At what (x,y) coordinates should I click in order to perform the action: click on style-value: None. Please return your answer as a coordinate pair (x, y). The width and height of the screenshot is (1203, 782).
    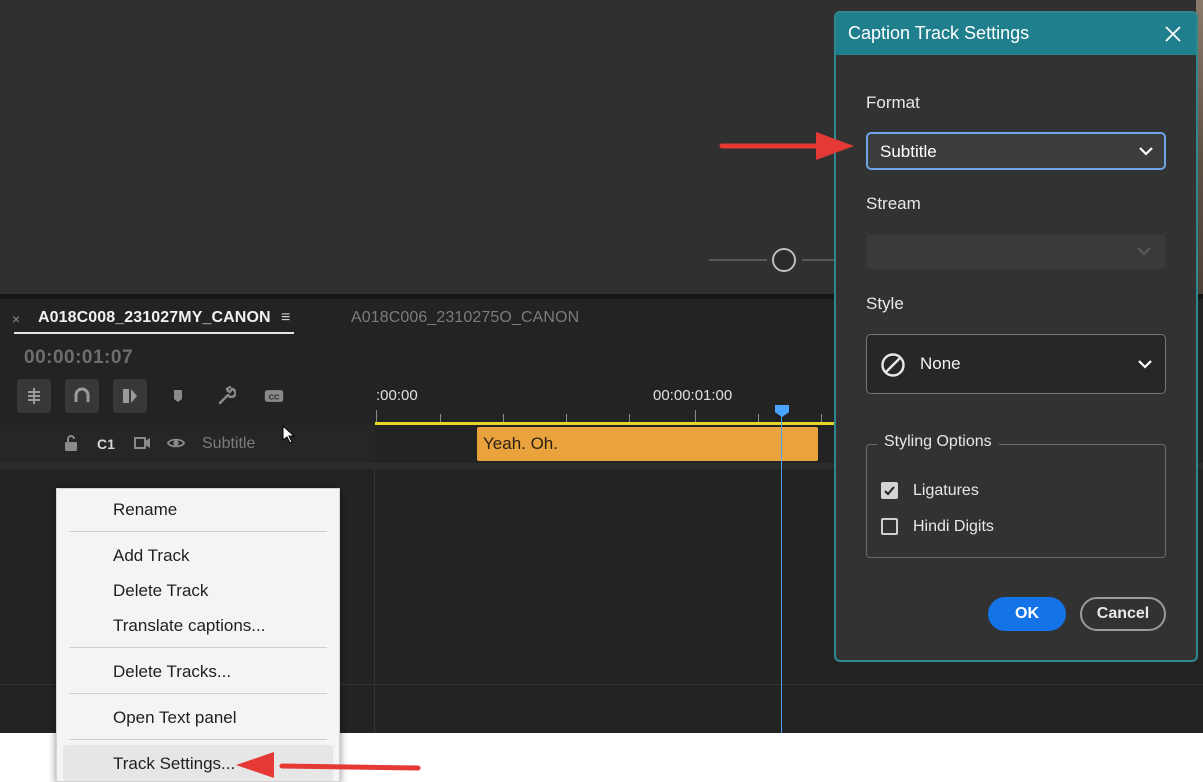
    Looking at the image, I should click on (940, 363).